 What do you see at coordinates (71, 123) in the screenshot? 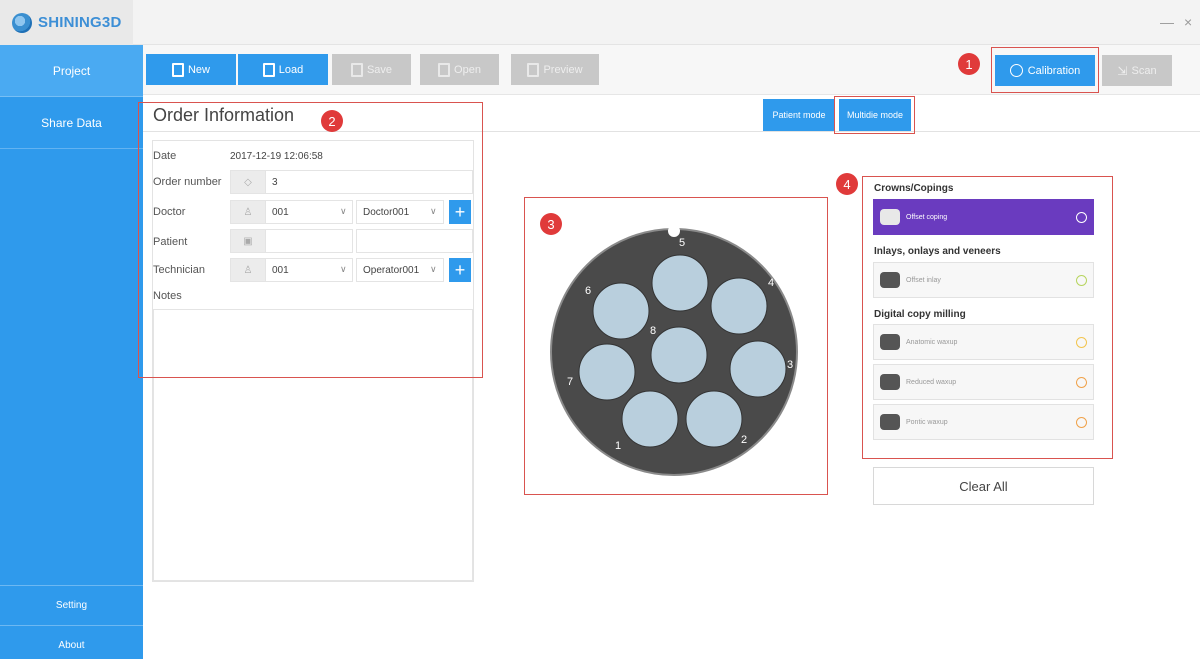
I see `sidebar-item-share-data: Share Data` at bounding box center [71, 123].